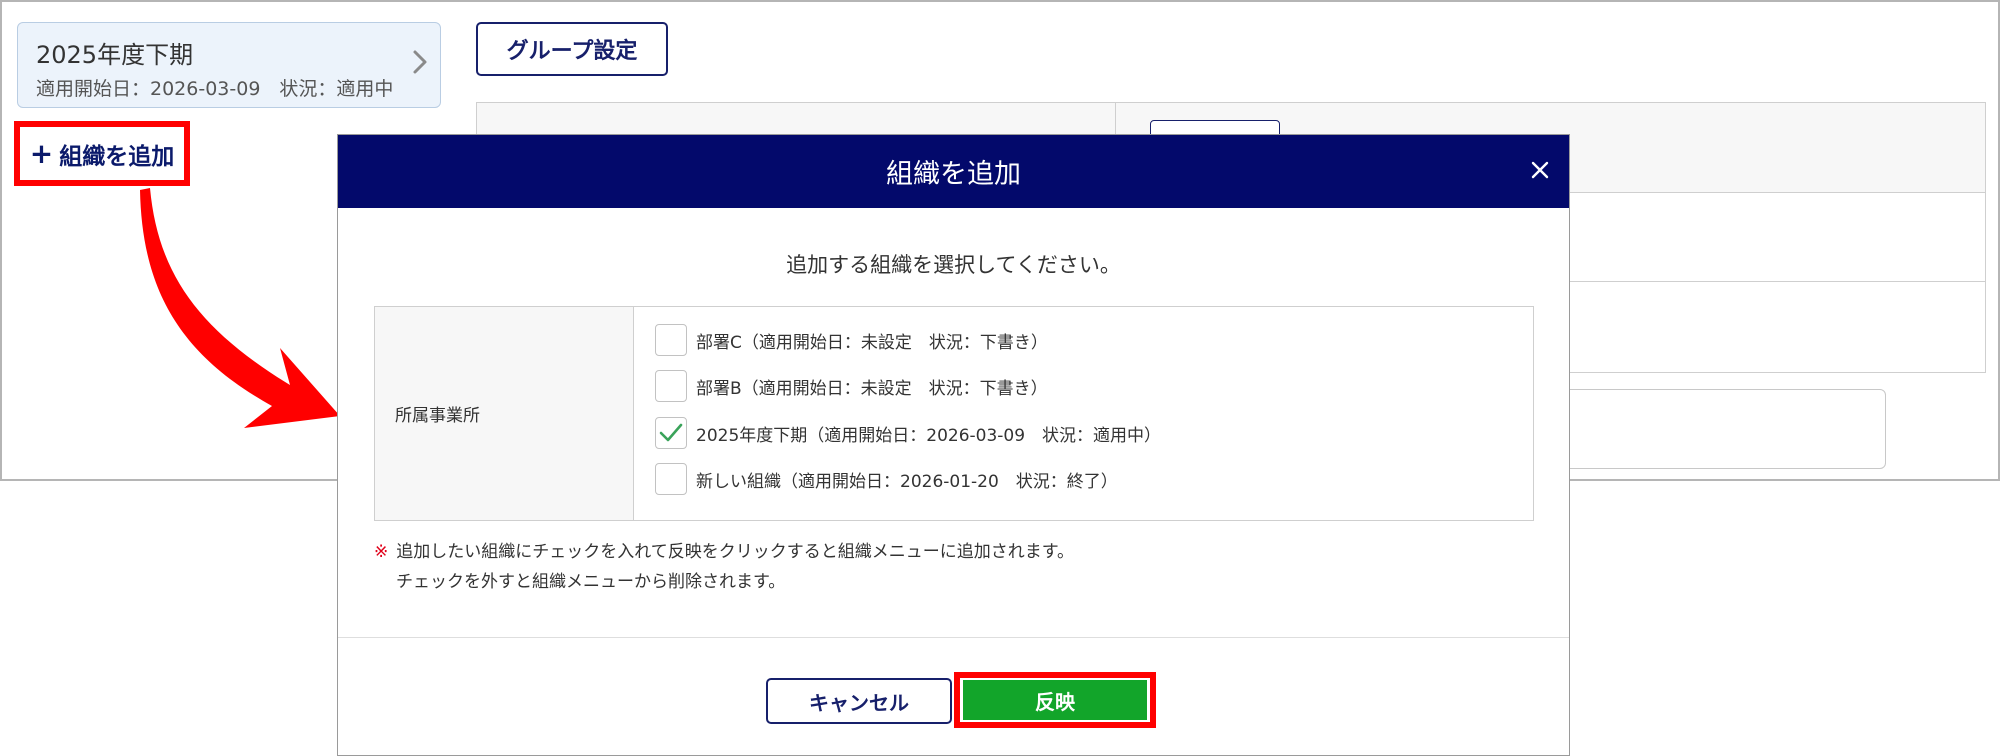  Describe the element at coordinates (953, 265) in the screenshot. I see `dialog-description: 追加する組織を選択してください。` at that location.